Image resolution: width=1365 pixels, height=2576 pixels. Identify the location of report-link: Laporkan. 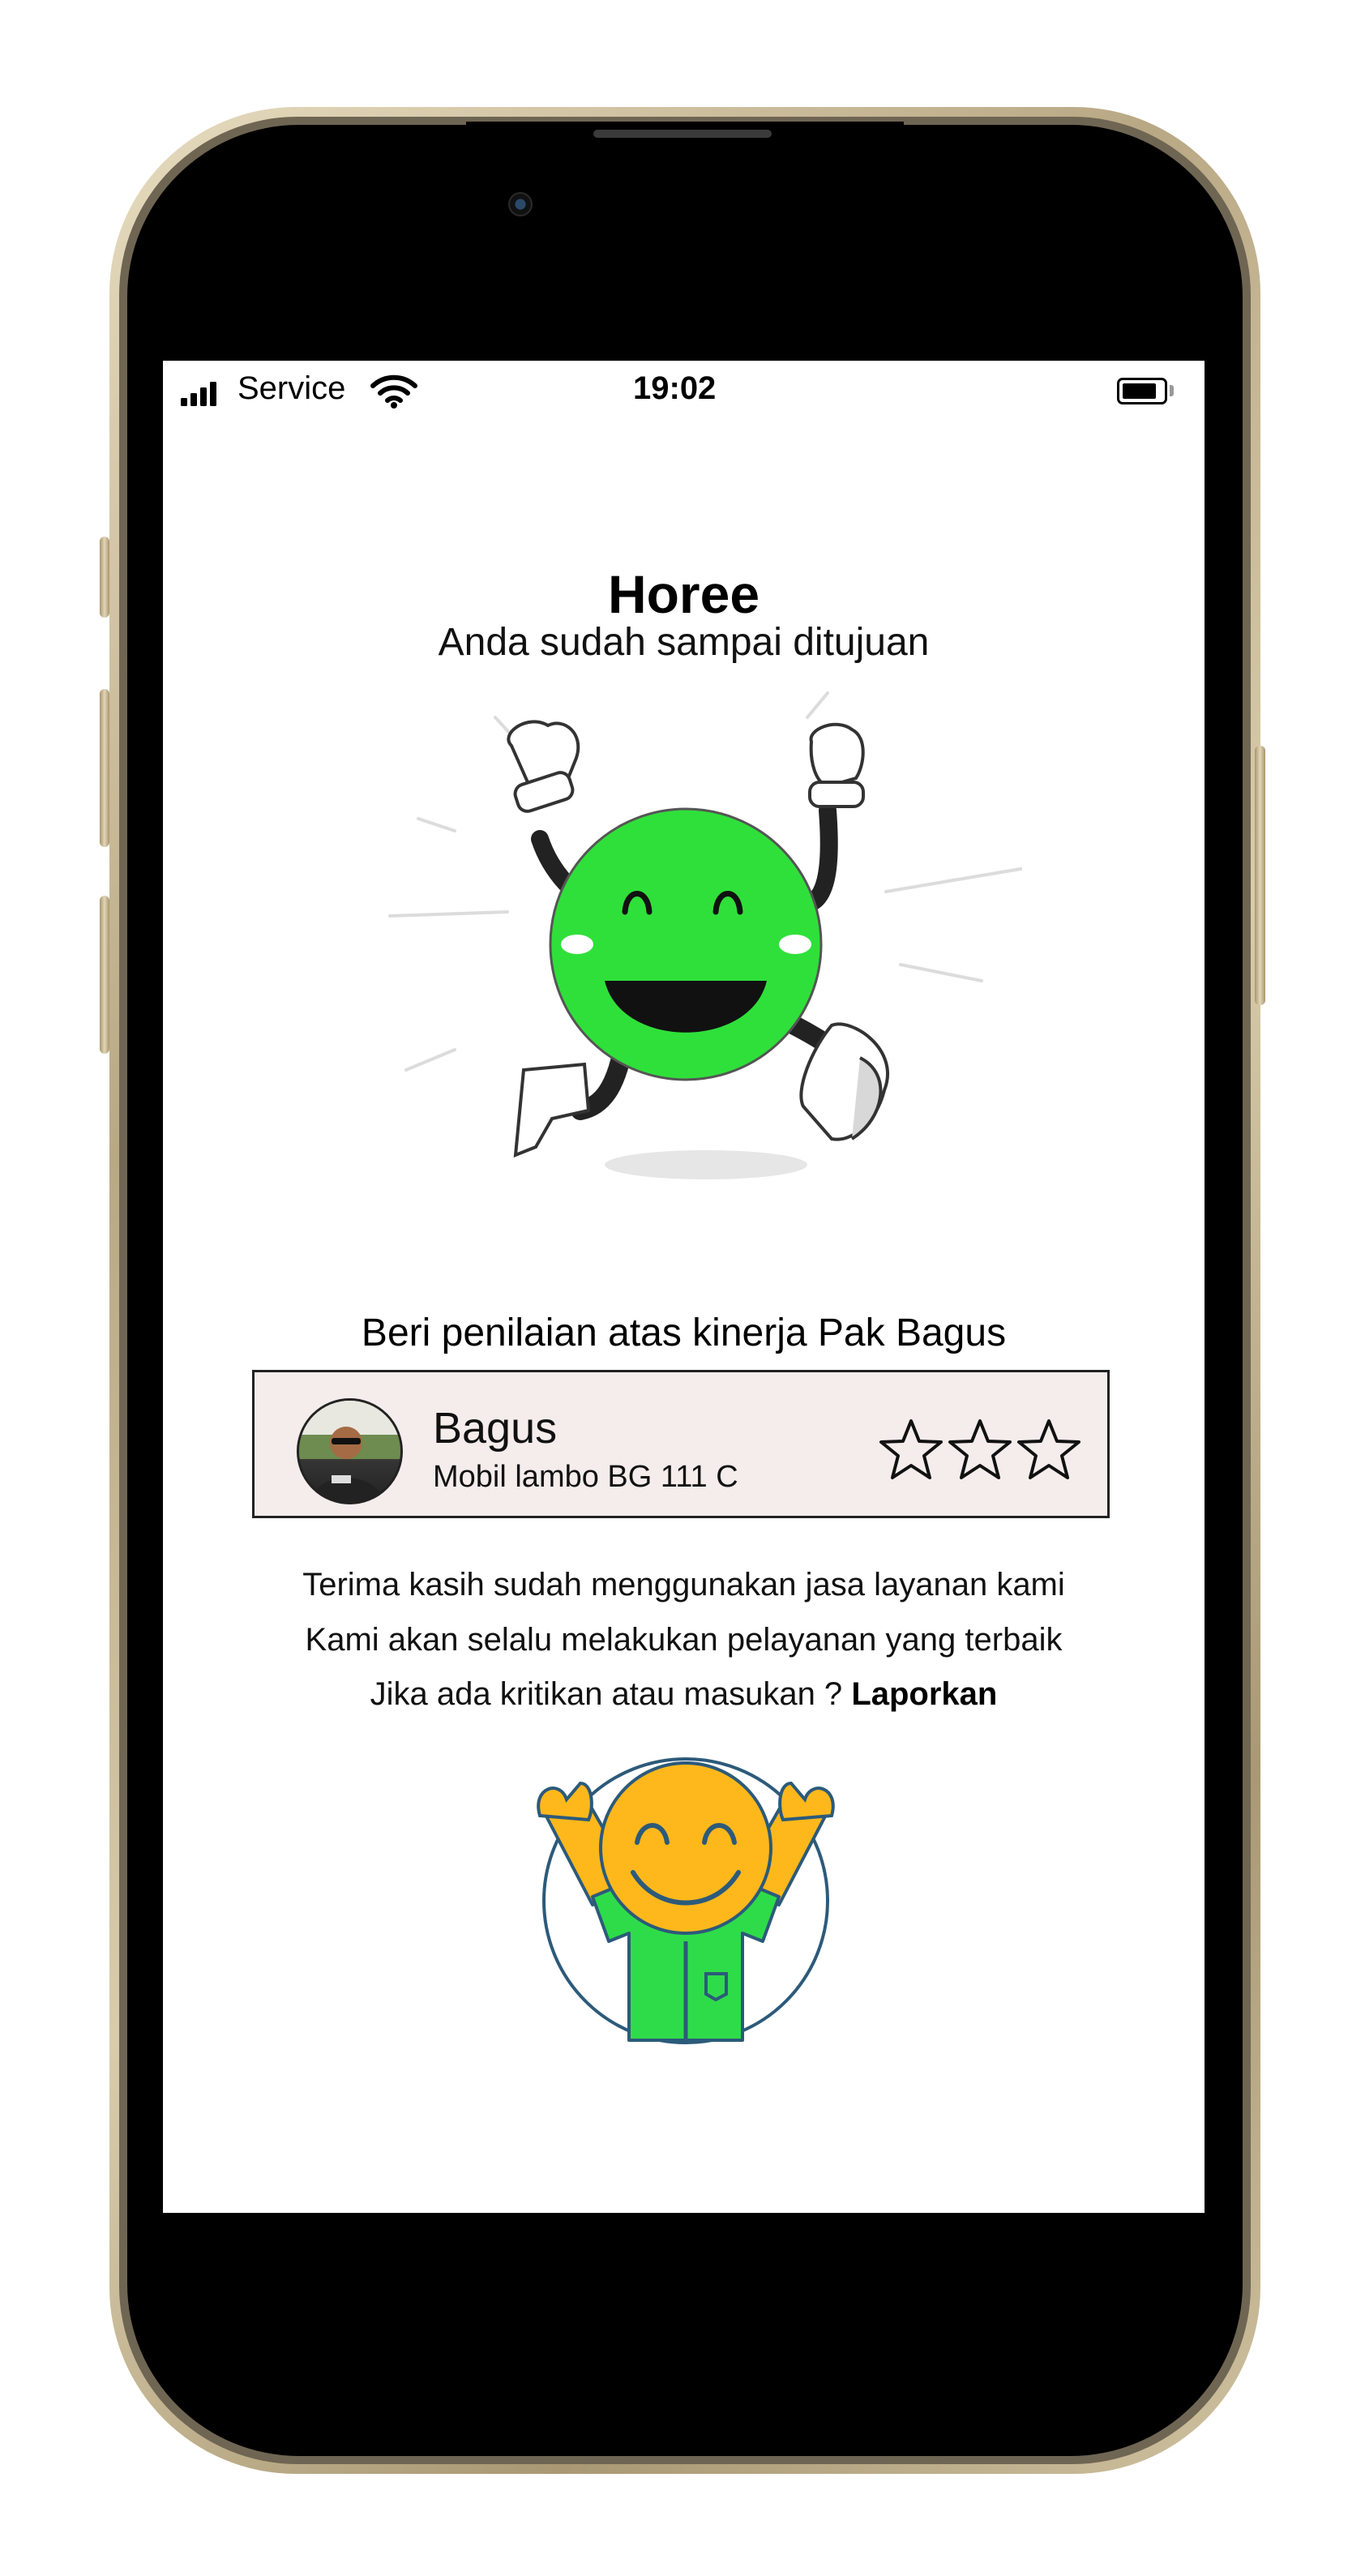
(924, 1694).